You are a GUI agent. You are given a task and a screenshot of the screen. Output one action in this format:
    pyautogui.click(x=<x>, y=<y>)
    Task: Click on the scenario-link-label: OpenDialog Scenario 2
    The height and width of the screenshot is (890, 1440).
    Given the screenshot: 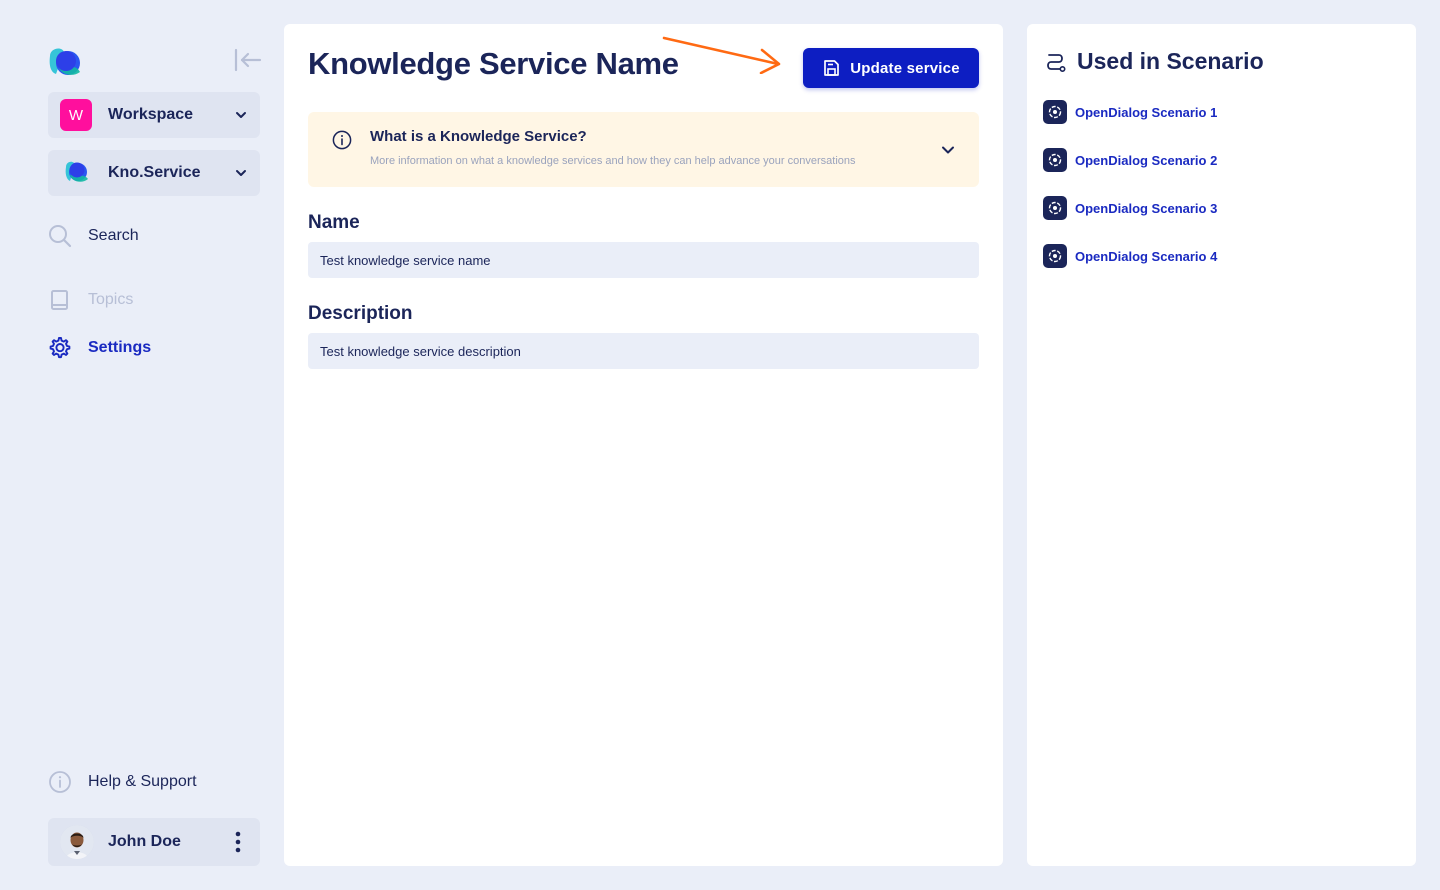 What is the action you would take?
    pyautogui.click(x=1146, y=160)
    